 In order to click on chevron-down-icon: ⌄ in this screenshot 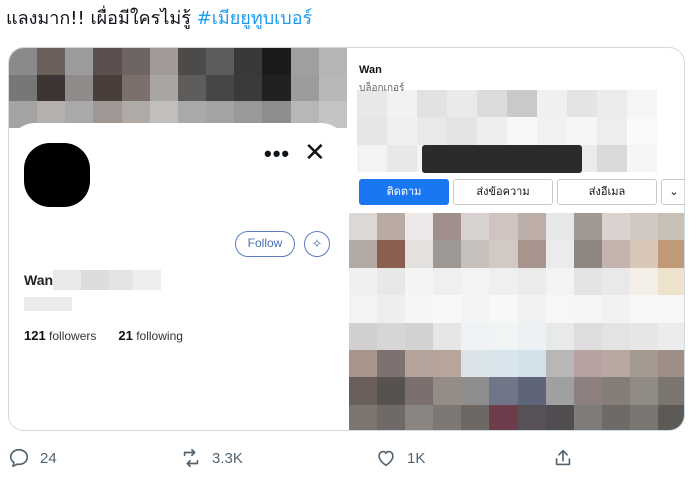, I will do `click(672, 192)`.